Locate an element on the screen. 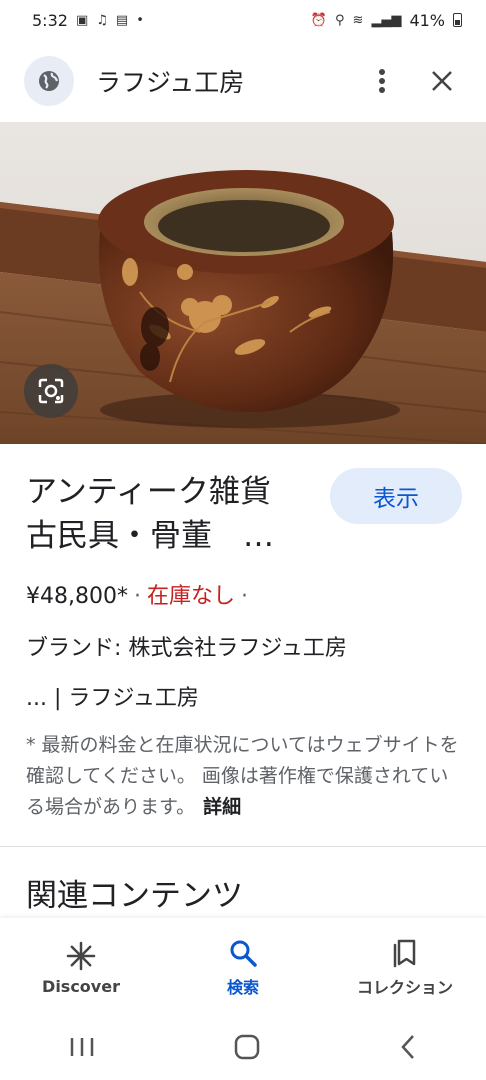 The width and height of the screenshot is (486, 1080). lens-icon is located at coordinates (51, 391).